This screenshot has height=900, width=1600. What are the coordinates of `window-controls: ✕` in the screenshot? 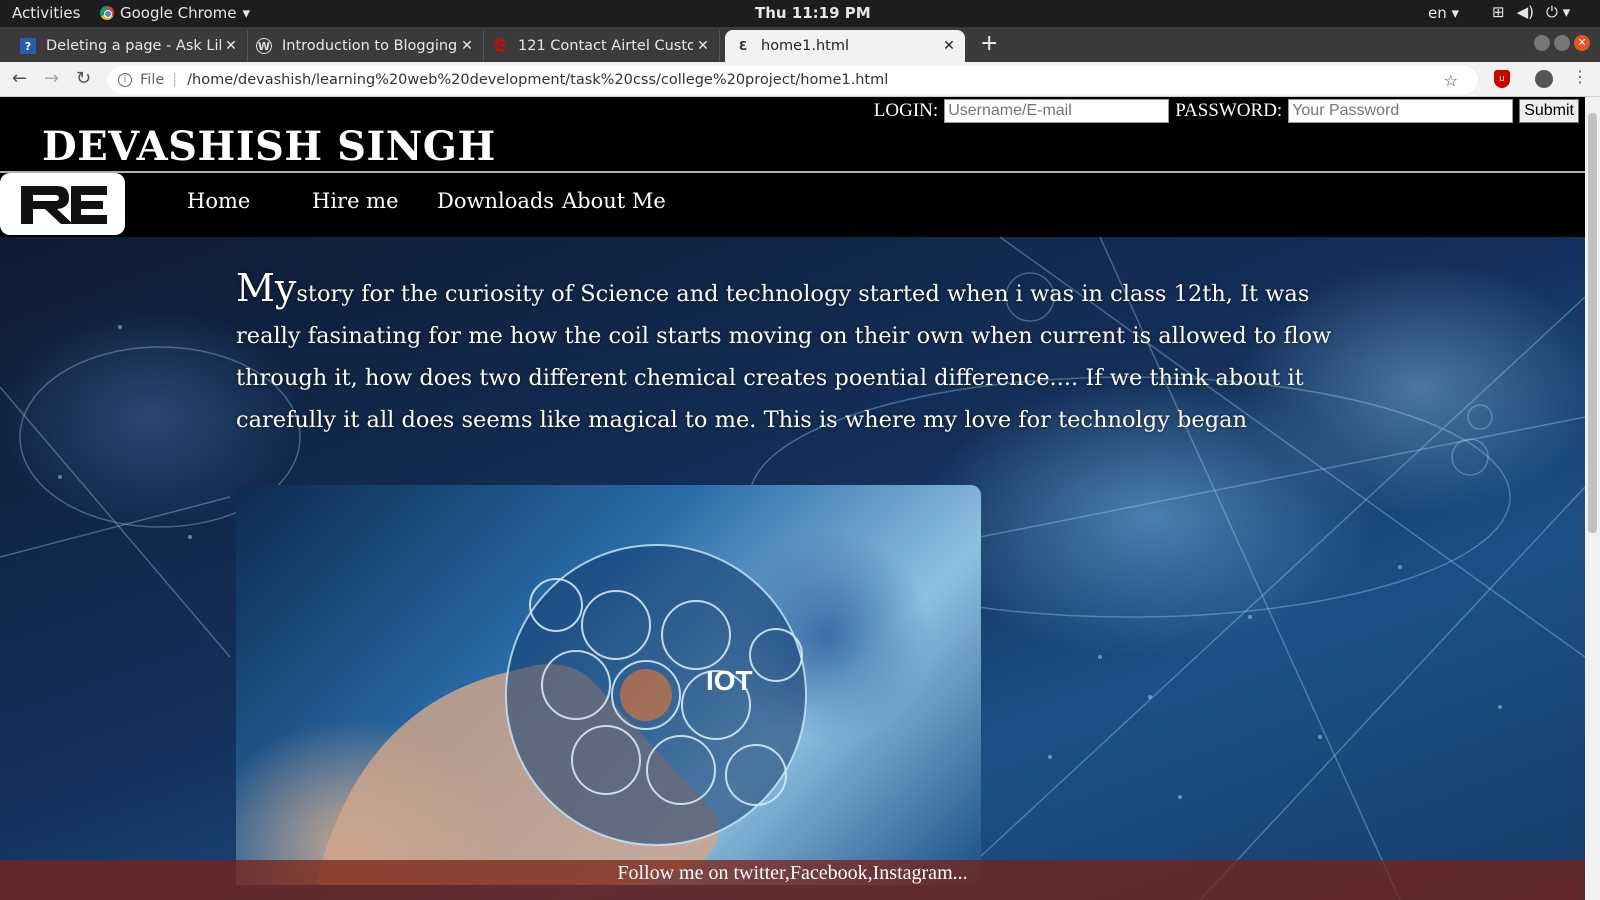 It's located at (1562, 43).